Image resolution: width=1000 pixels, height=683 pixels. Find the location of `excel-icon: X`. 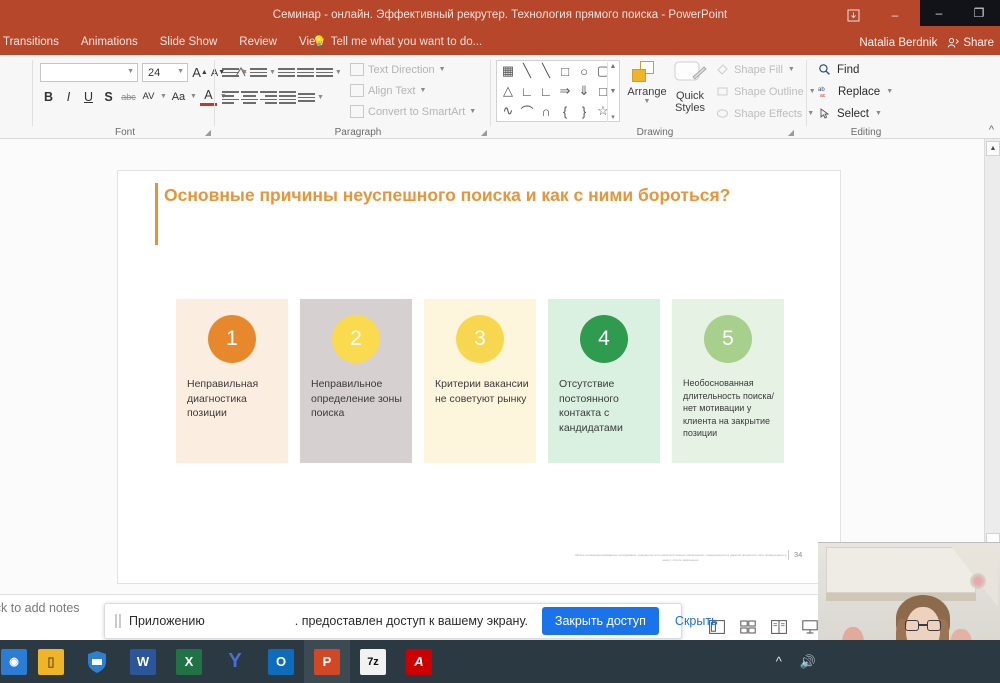

excel-icon: X is located at coordinates (189, 661).